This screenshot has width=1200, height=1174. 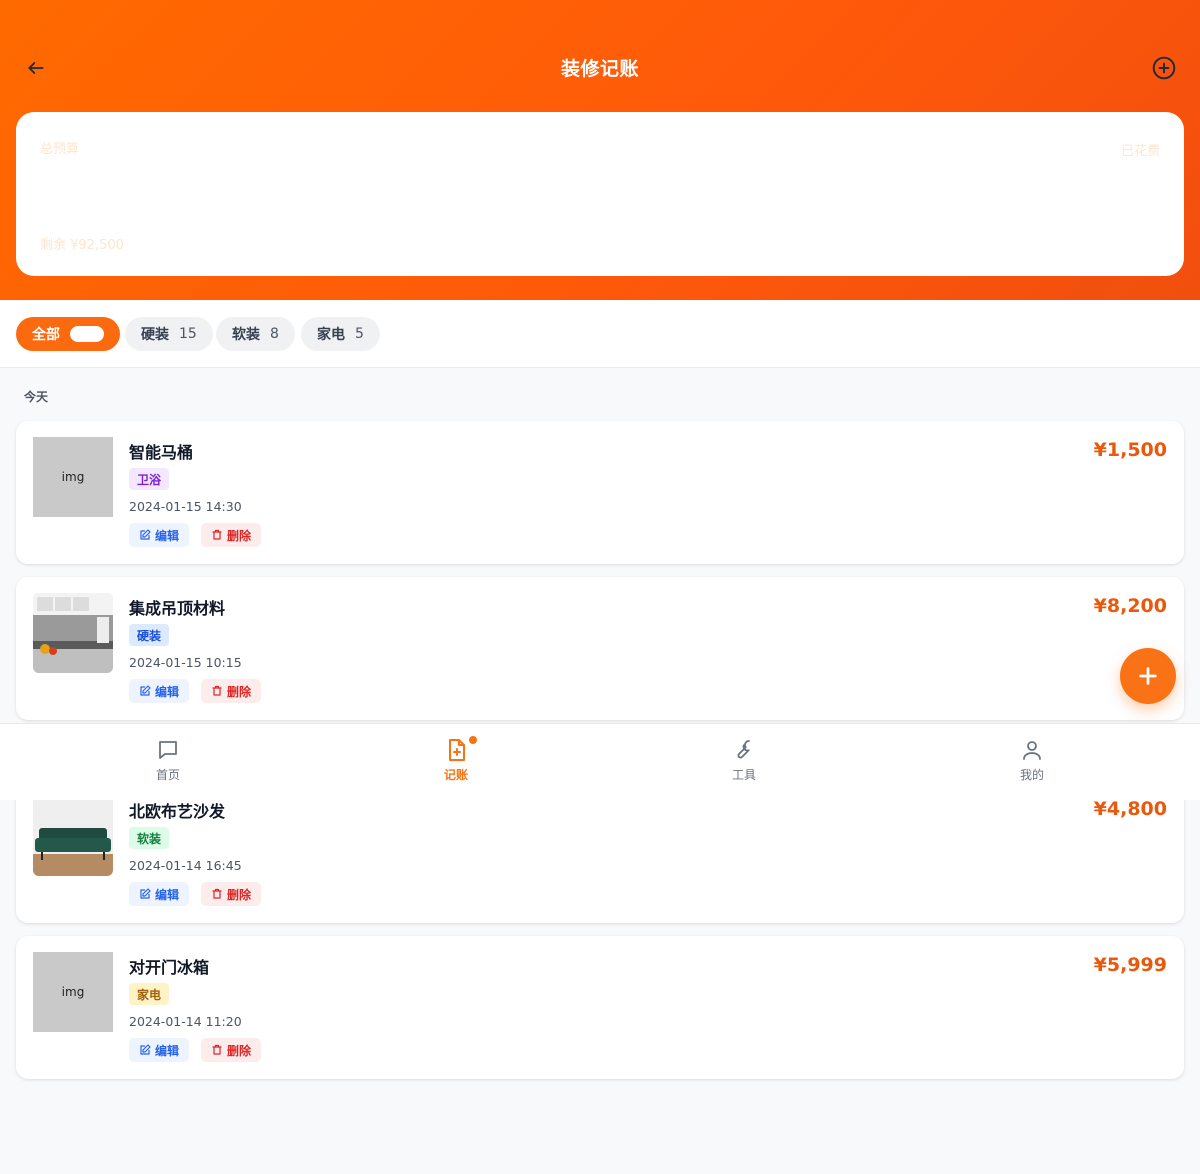 I want to click on remaining-amount: 剩余 ¥92,500, so click(x=82, y=245).